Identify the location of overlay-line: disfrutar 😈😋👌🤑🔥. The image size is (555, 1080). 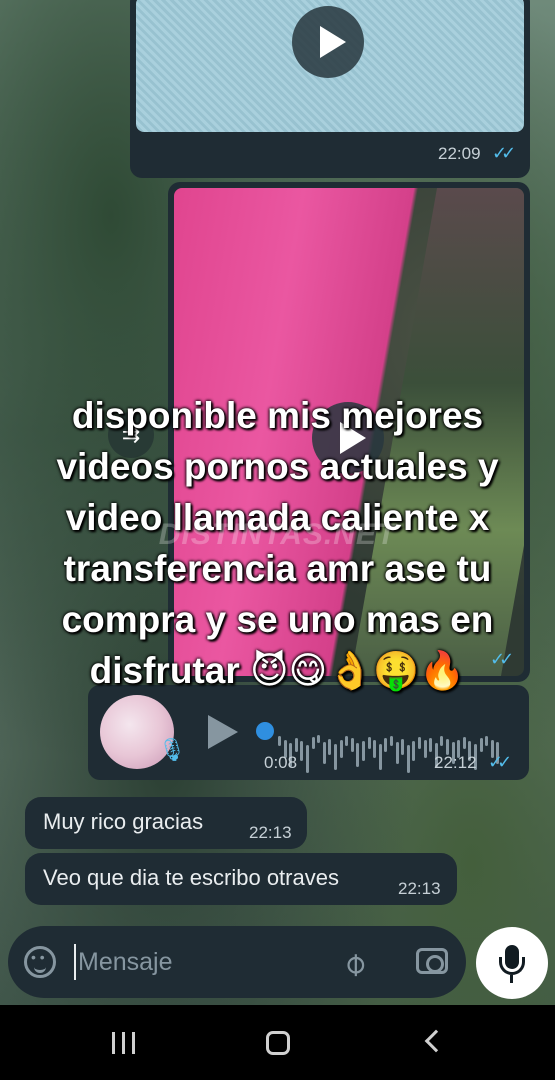
(277, 670).